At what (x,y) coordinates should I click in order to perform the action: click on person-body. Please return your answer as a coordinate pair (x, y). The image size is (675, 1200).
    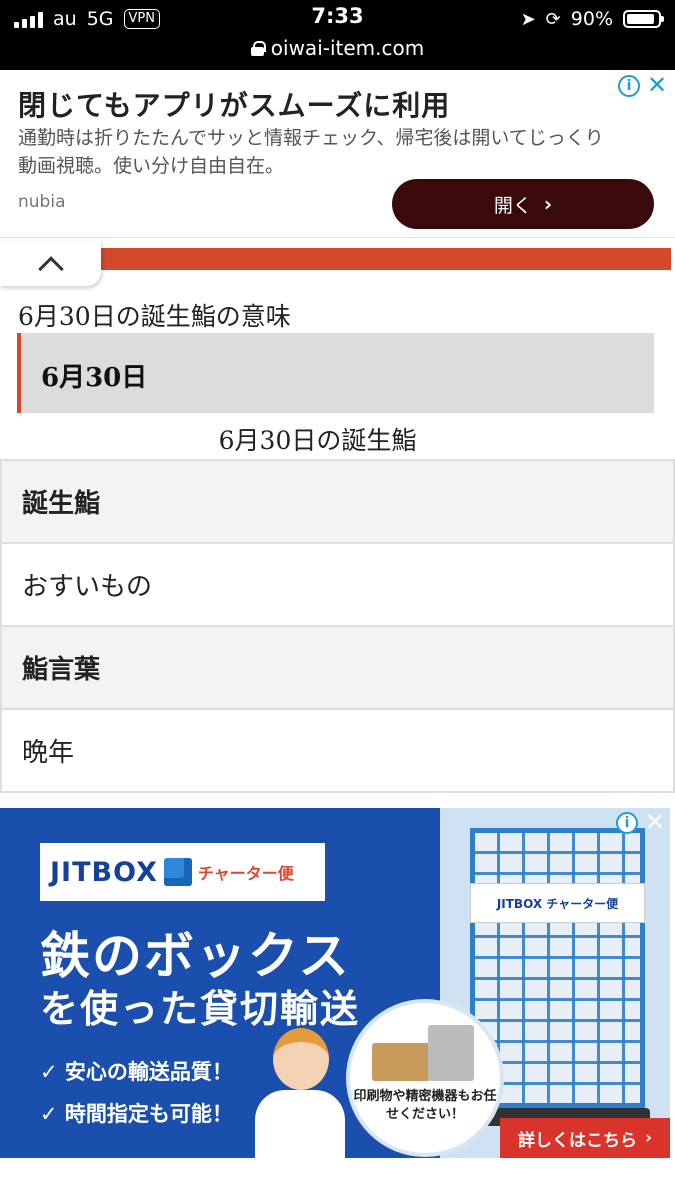
    Looking at the image, I should click on (300, 1124).